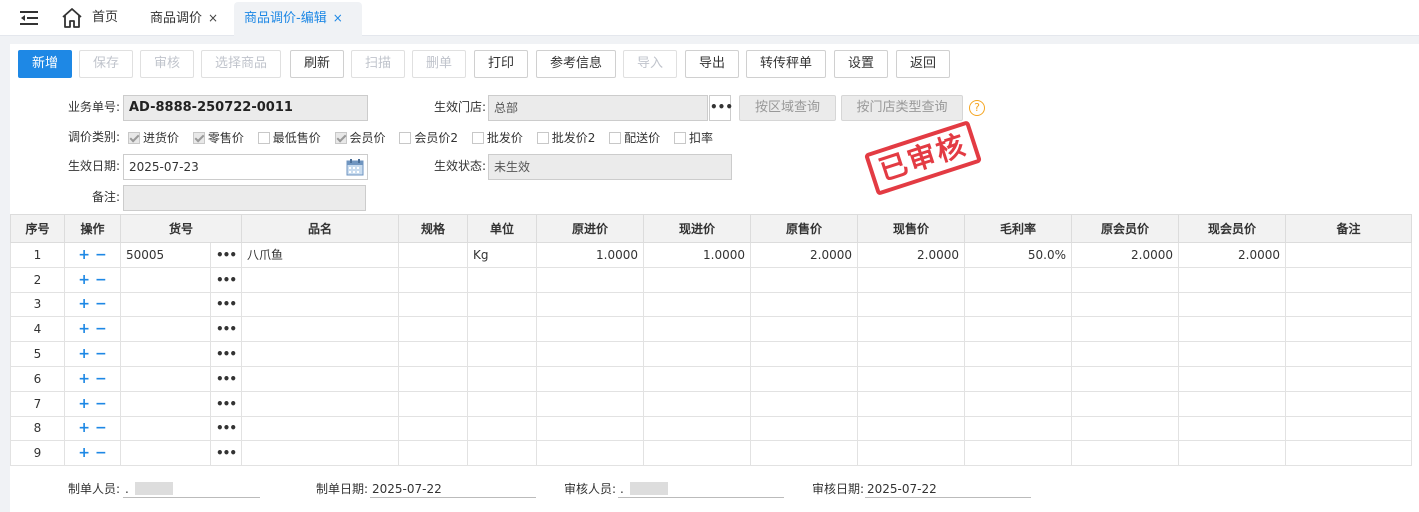  What do you see at coordinates (1018, 255) in the screenshot?
I see `cell-margin: 50.0%` at bounding box center [1018, 255].